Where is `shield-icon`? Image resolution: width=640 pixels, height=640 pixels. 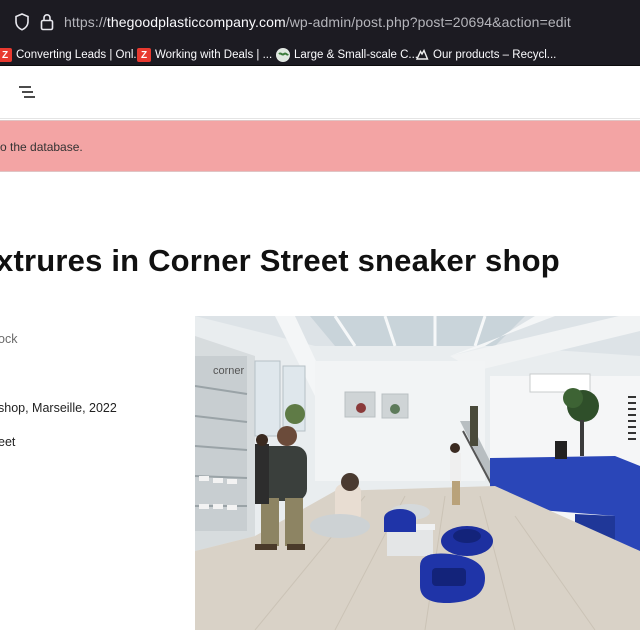 shield-icon is located at coordinates (22, 22).